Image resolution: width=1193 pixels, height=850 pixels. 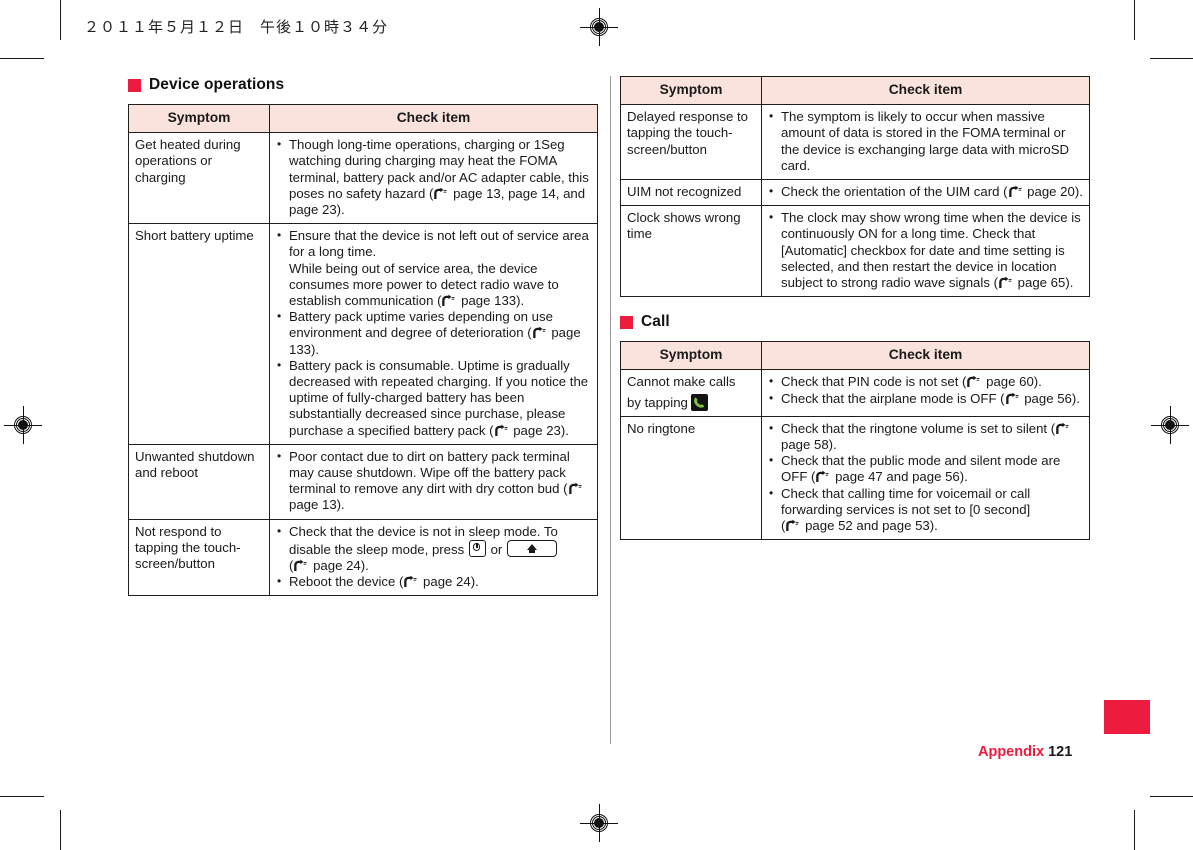 What do you see at coordinates (1171, 797) in the screenshot?
I see `crop-mark-bottom-right-h` at bounding box center [1171, 797].